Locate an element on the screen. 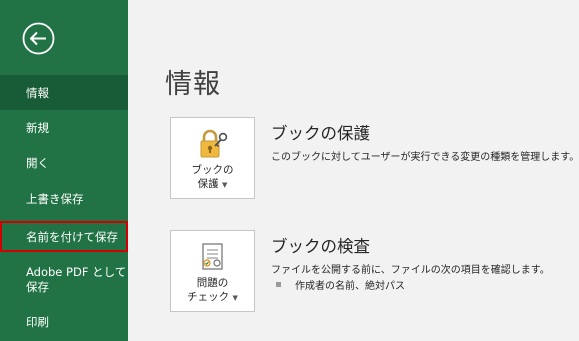  sidebar-item-label: 情報 is located at coordinates (37, 92).